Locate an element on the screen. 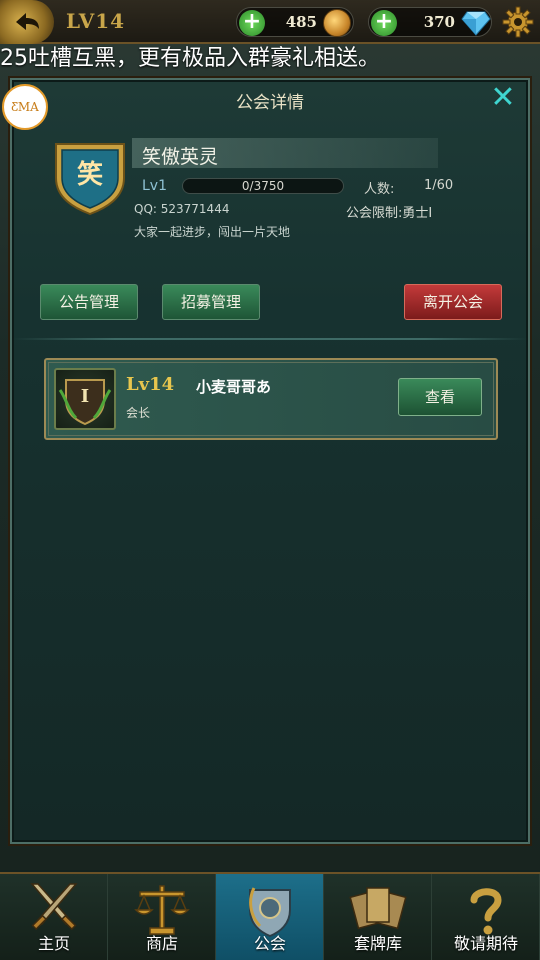 The width and height of the screenshot is (540, 960). nav-guild: 公会 is located at coordinates (270, 917).